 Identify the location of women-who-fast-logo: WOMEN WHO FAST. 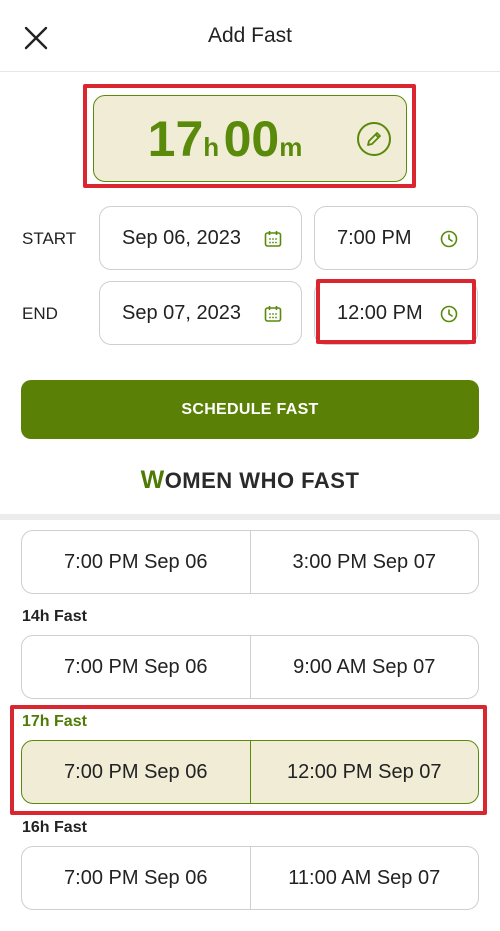
(250, 480).